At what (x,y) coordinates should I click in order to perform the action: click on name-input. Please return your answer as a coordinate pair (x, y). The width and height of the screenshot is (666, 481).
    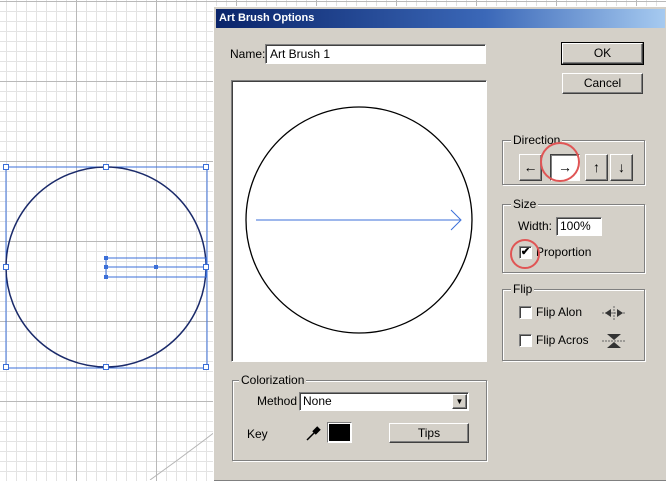
    Looking at the image, I should click on (375, 54).